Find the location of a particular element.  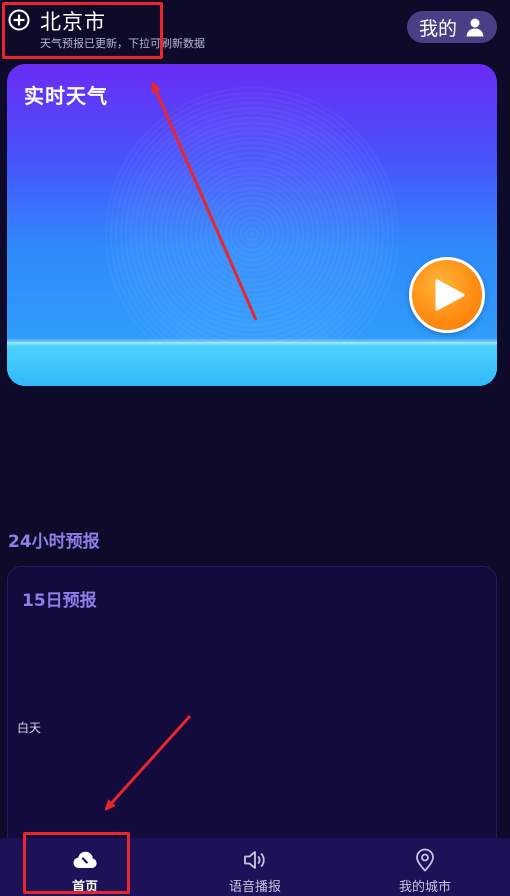

annotation-box-home-tab is located at coordinates (76, 863).